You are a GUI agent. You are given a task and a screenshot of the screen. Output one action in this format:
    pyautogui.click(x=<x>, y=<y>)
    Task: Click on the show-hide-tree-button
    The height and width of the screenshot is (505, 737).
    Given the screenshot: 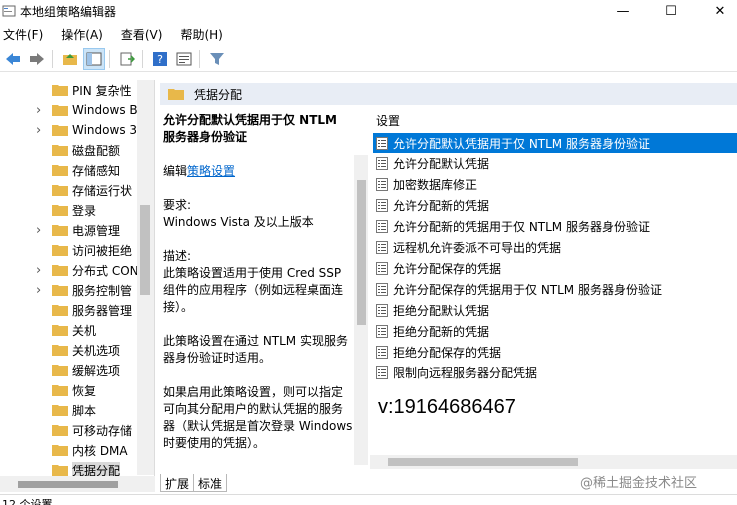 What is the action you would take?
    pyautogui.click(x=94, y=58)
    